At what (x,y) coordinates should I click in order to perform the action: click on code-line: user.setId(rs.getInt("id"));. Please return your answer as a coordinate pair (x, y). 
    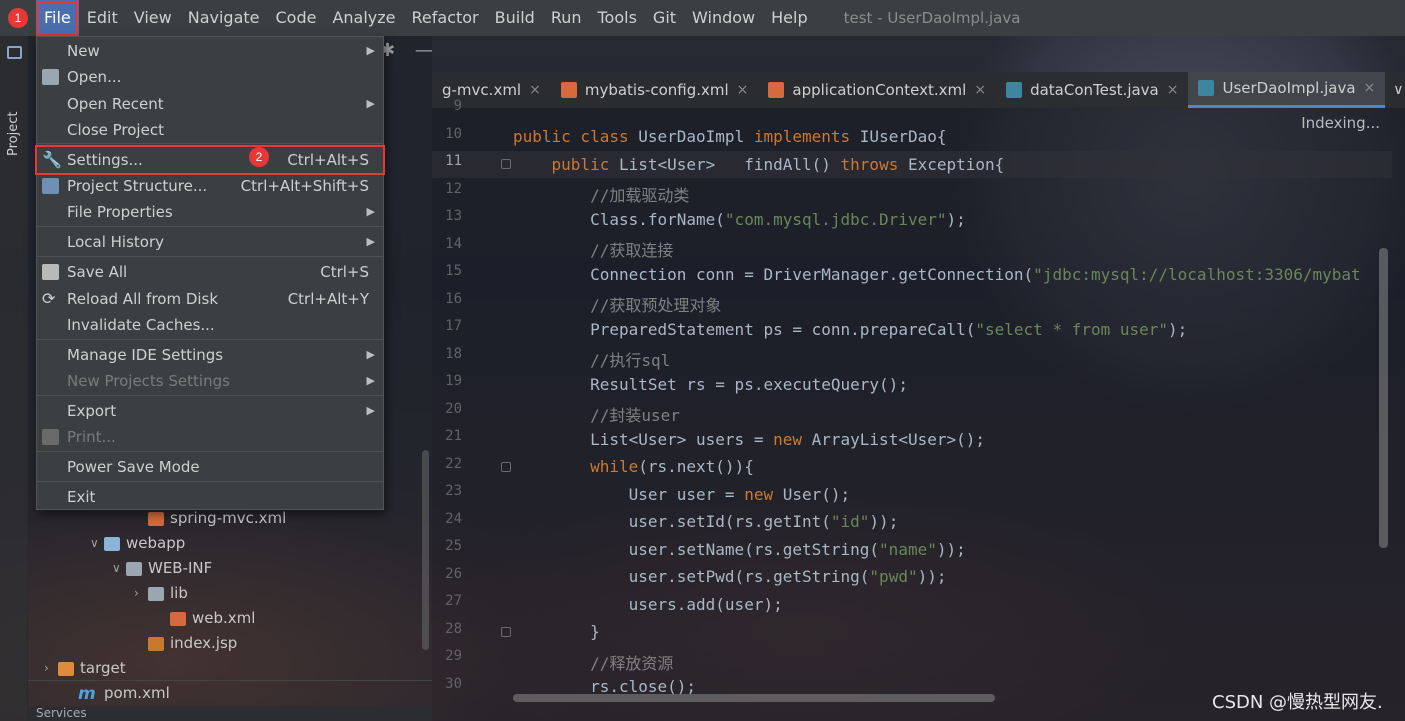
    Looking at the image, I should click on (706, 521).